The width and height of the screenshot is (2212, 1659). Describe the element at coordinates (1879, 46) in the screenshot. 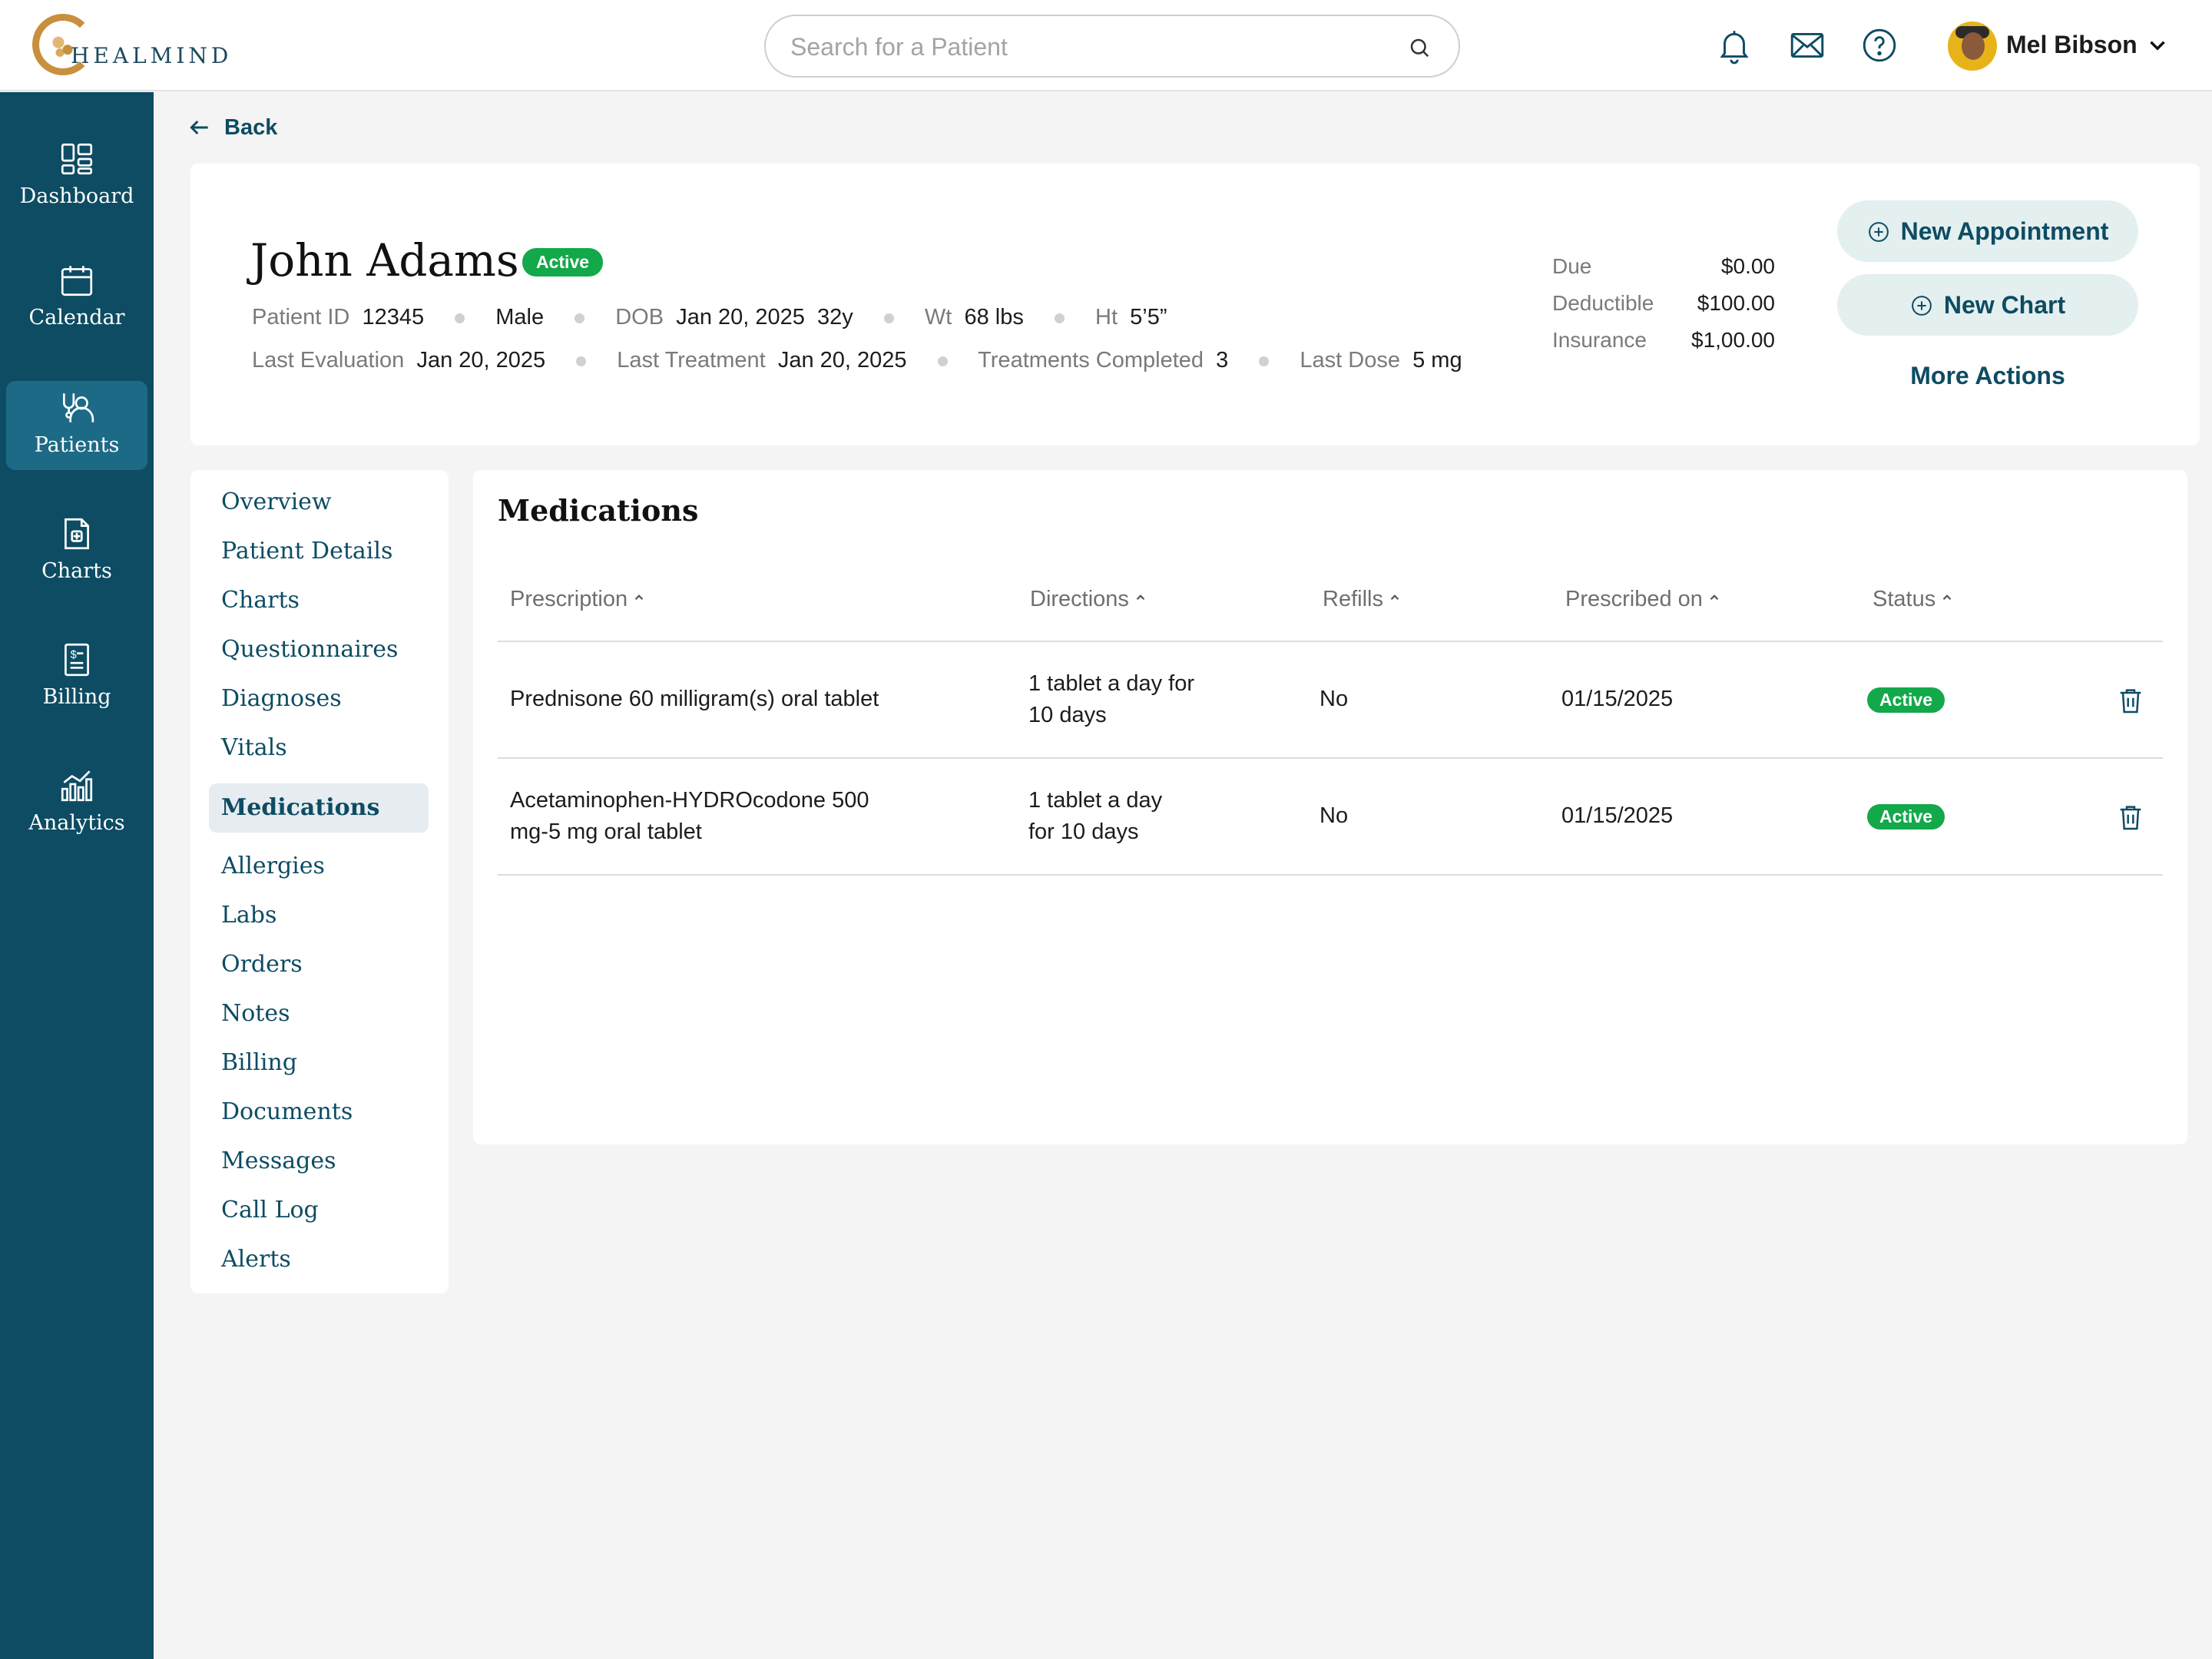

I see `help-icon` at that location.